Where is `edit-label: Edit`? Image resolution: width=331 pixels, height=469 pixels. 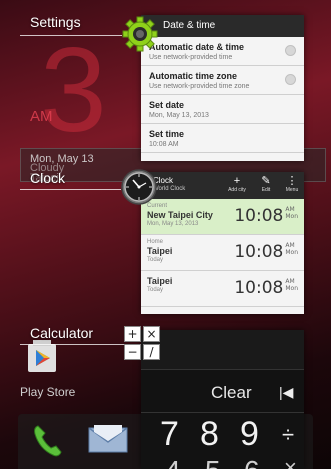 edit-label: Edit is located at coordinates (266, 190).